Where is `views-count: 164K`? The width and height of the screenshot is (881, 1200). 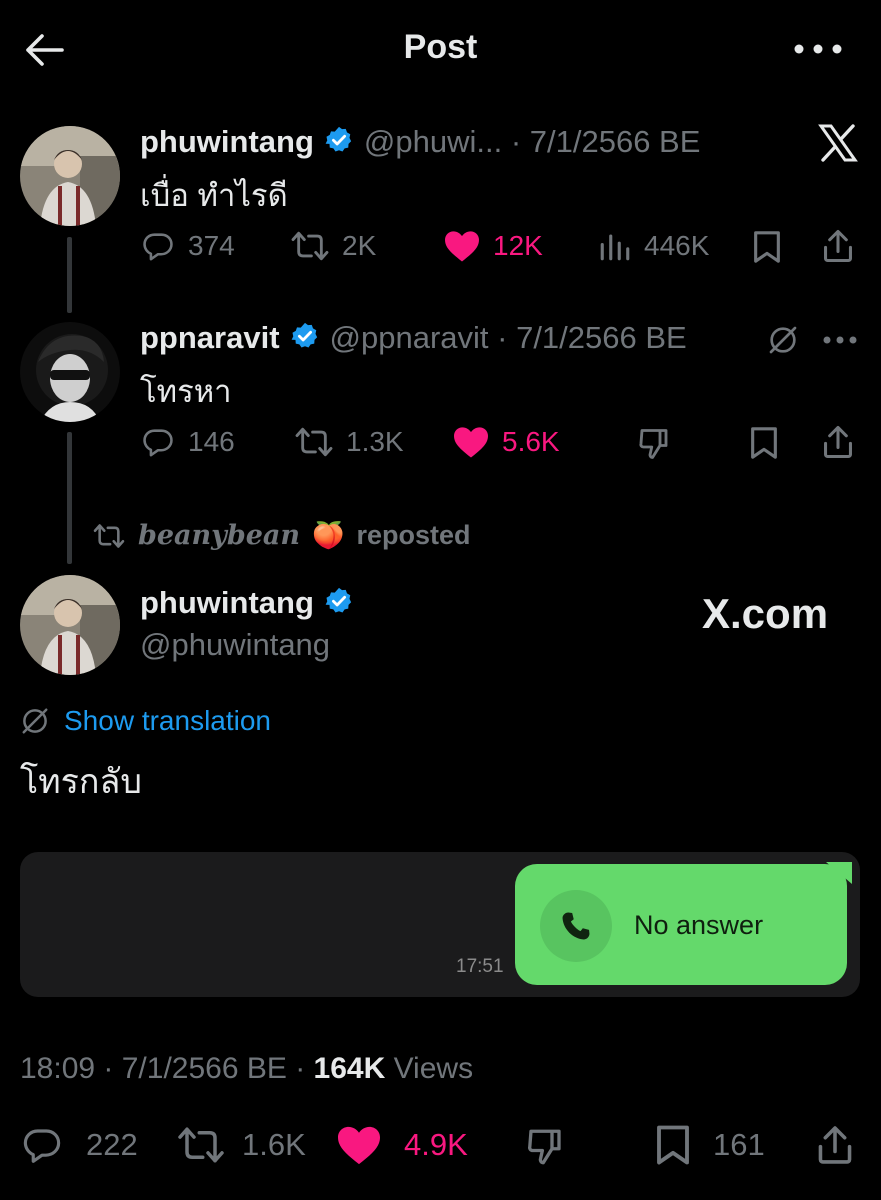 views-count: 164K is located at coordinates (350, 1068).